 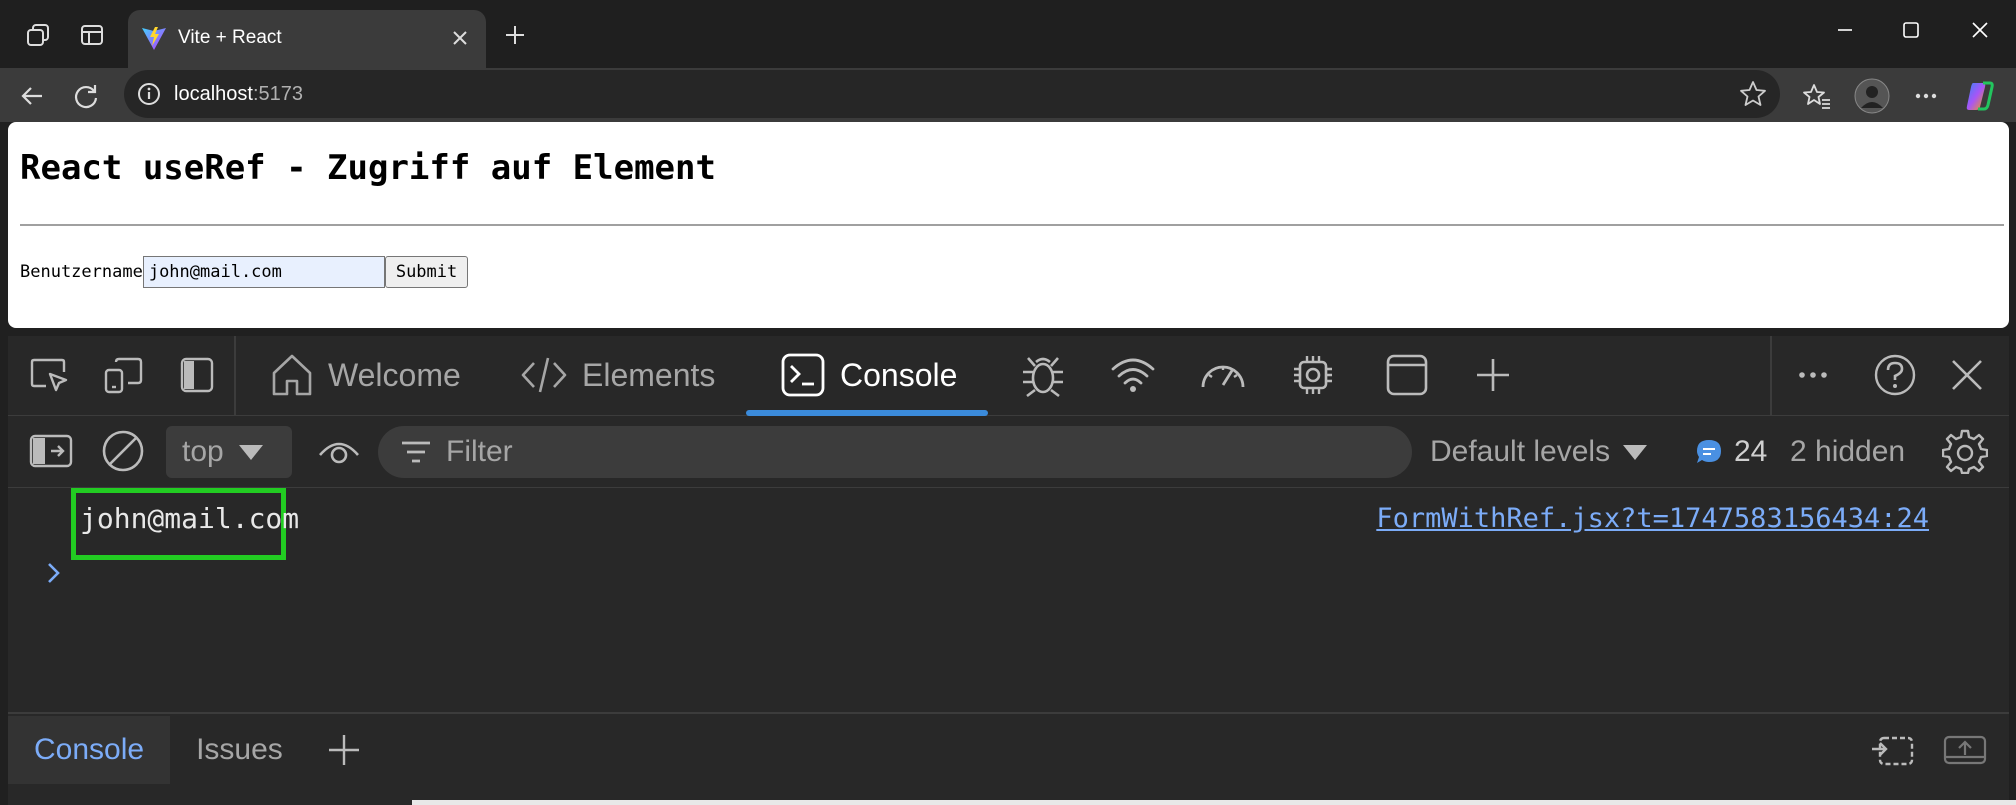 What do you see at coordinates (1012, 225) in the screenshot?
I see `divider` at bounding box center [1012, 225].